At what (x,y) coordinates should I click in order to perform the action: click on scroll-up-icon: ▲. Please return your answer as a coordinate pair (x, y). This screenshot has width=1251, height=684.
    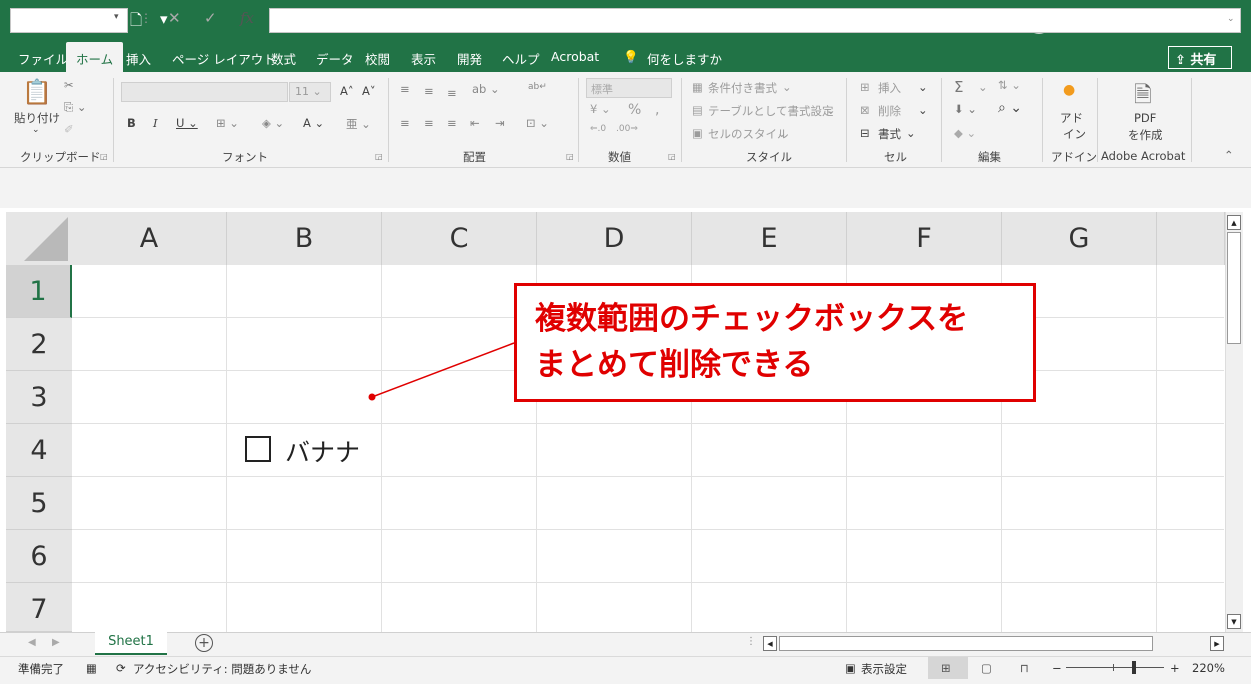
    Looking at the image, I should click on (1234, 222).